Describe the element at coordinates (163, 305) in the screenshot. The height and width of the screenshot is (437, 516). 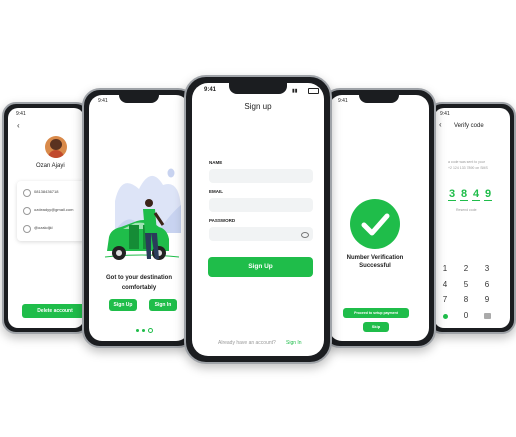
I see `onboarding-signin-button: Sign In` at that location.